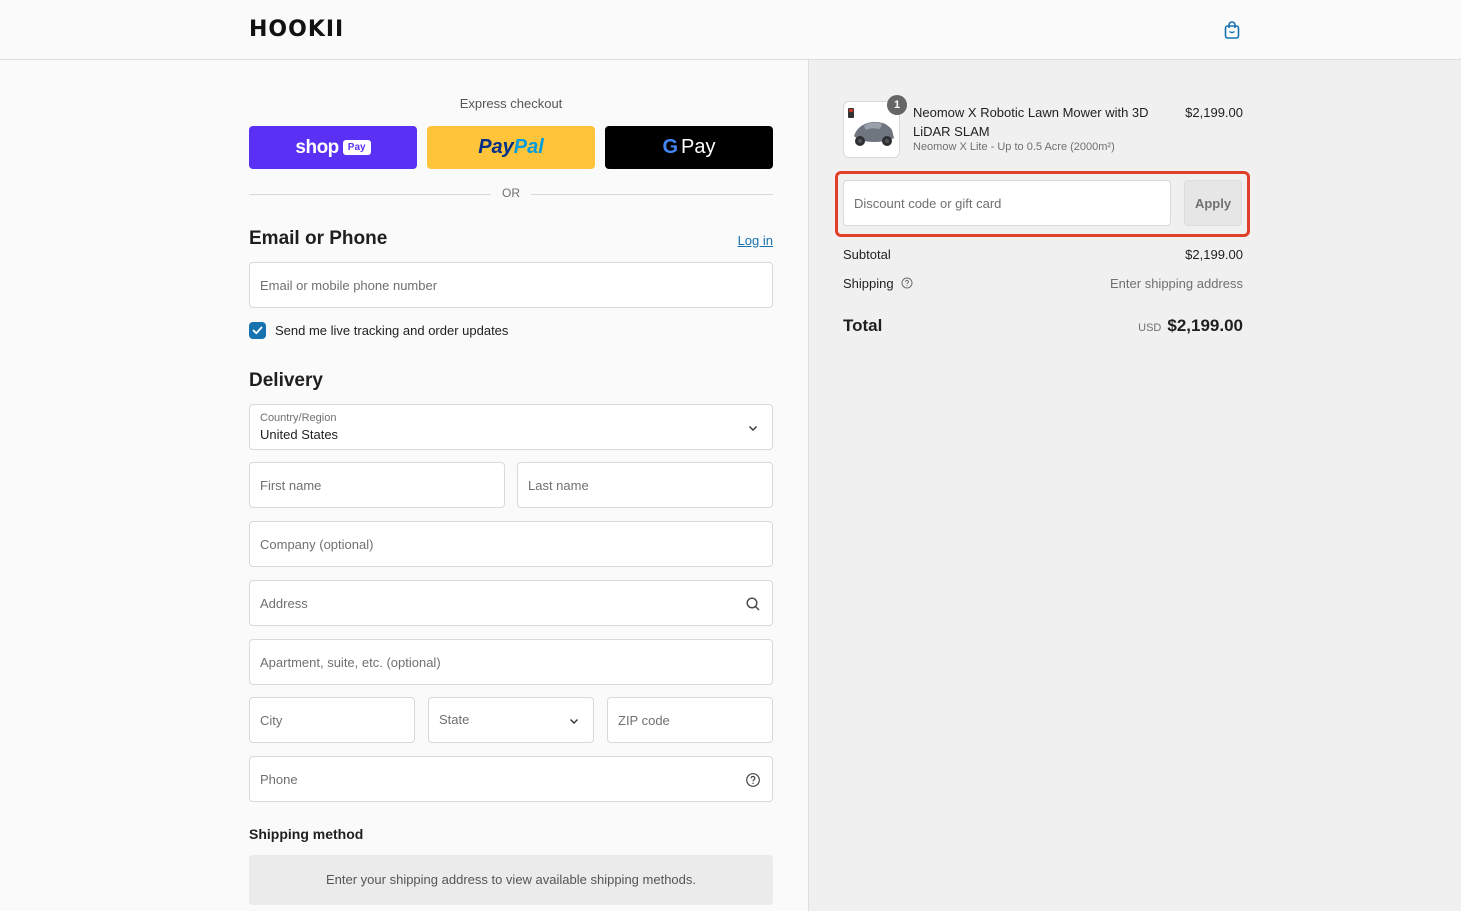 This screenshot has width=1461, height=911. What do you see at coordinates (670, 147) in the screenshot?
I see `google-g-icon: G` at bounding box center [670, 147].